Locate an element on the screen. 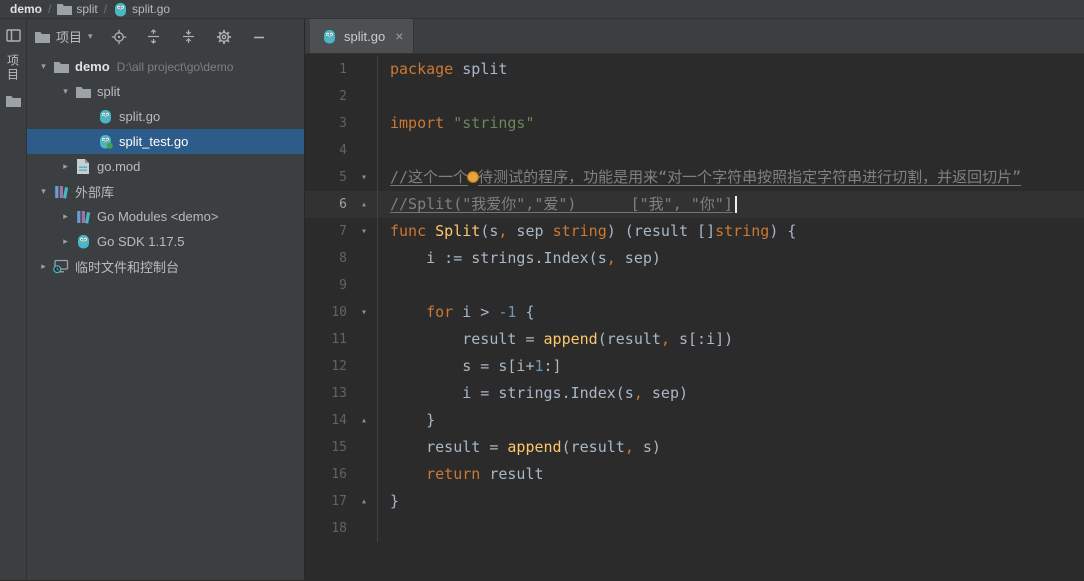 The width and height of the screenshot is (1084, 581). locate-file-button is located at coordinates (119, 37).